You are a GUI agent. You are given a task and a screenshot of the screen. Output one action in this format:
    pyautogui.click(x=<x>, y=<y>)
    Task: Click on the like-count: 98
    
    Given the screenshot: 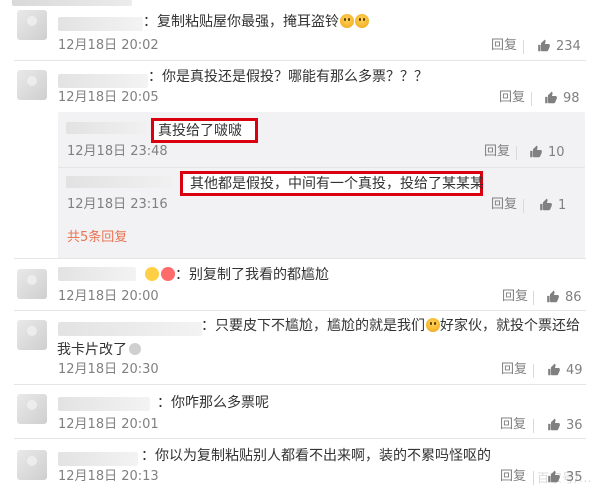 What is the action you would take?
    pyautogui.click(x=571, y=98)
    